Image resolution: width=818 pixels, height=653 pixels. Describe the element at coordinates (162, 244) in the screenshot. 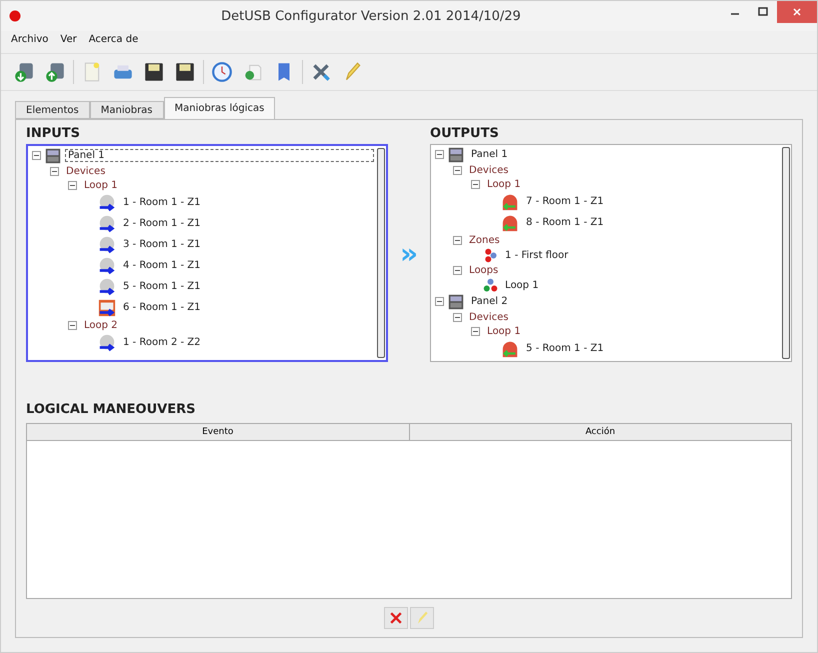

I see `tree-item: 3 - Room 1 - Z1` at that location.